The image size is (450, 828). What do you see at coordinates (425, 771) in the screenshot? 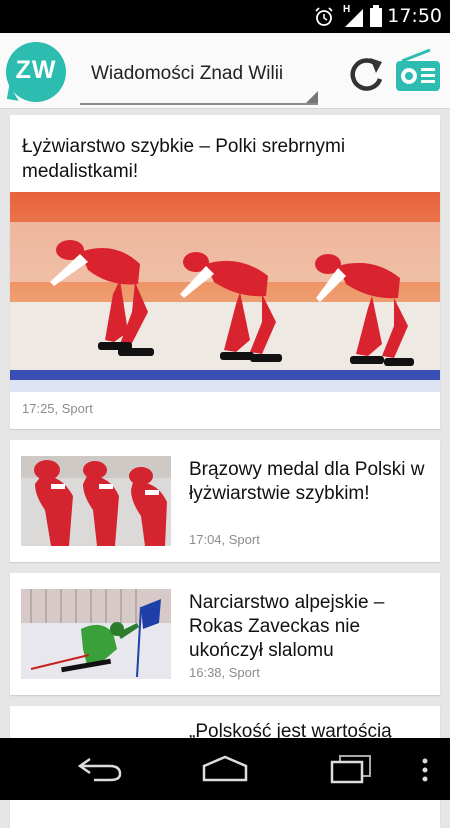
I see `overflow-menu-icon` at bounding box center [425, 771].